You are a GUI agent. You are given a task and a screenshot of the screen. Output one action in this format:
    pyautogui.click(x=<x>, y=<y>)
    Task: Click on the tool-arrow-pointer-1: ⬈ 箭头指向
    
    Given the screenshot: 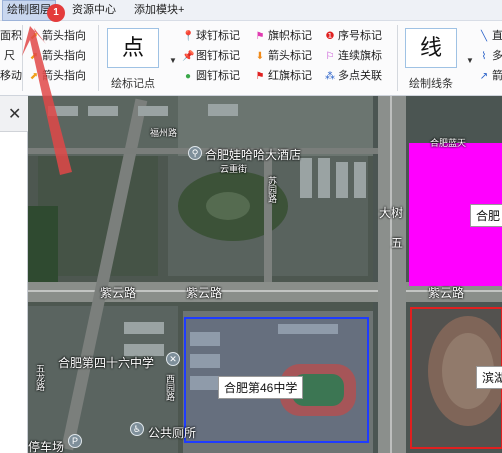 What is the action you would take?
    pyautogui.click(x=57, y=36)
    